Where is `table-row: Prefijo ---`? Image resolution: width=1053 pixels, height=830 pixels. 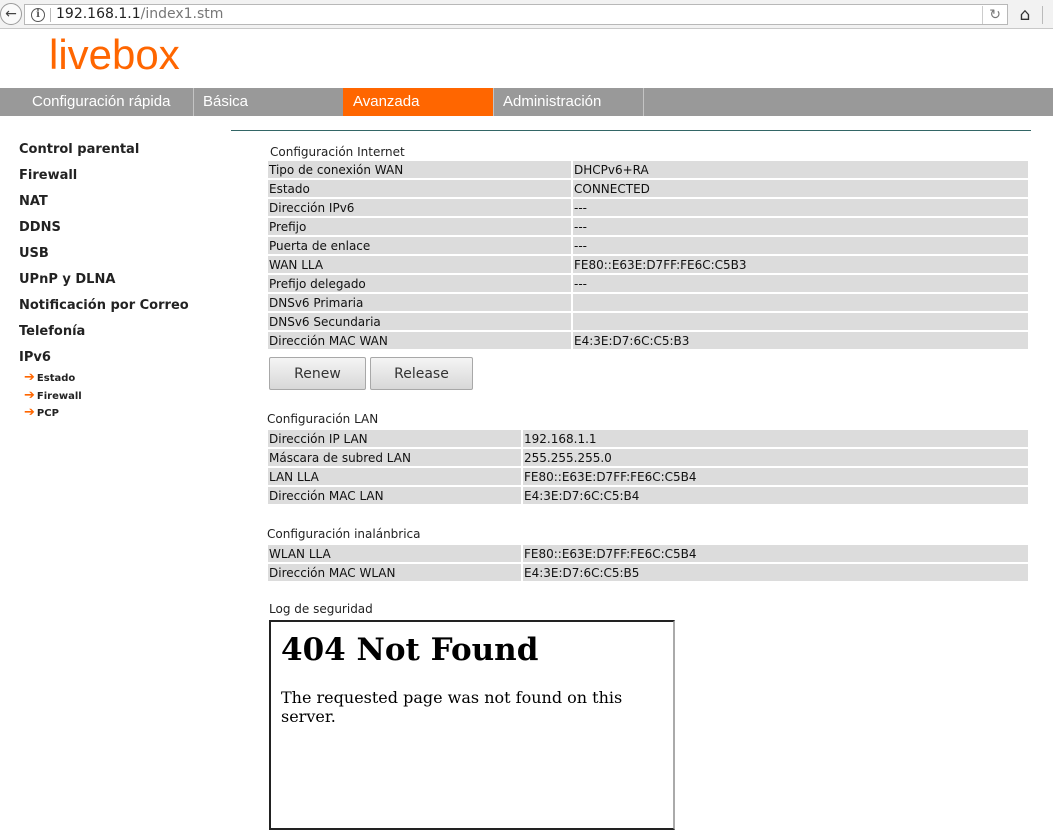
table-row: Prefijo --- is located at coordinates (648, 226).